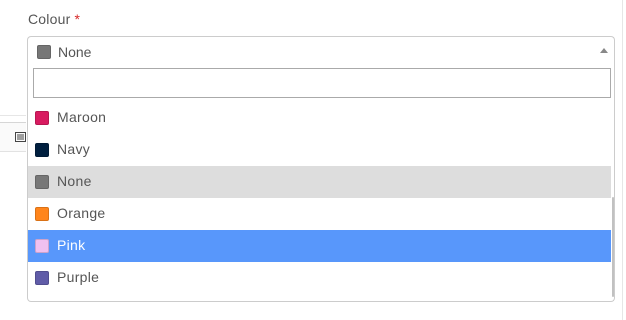 The image size is (626, 320). What do you see at coordinates (13, 115) in the screenshot?
I see `background-divider` at bounding box center [13, 115].